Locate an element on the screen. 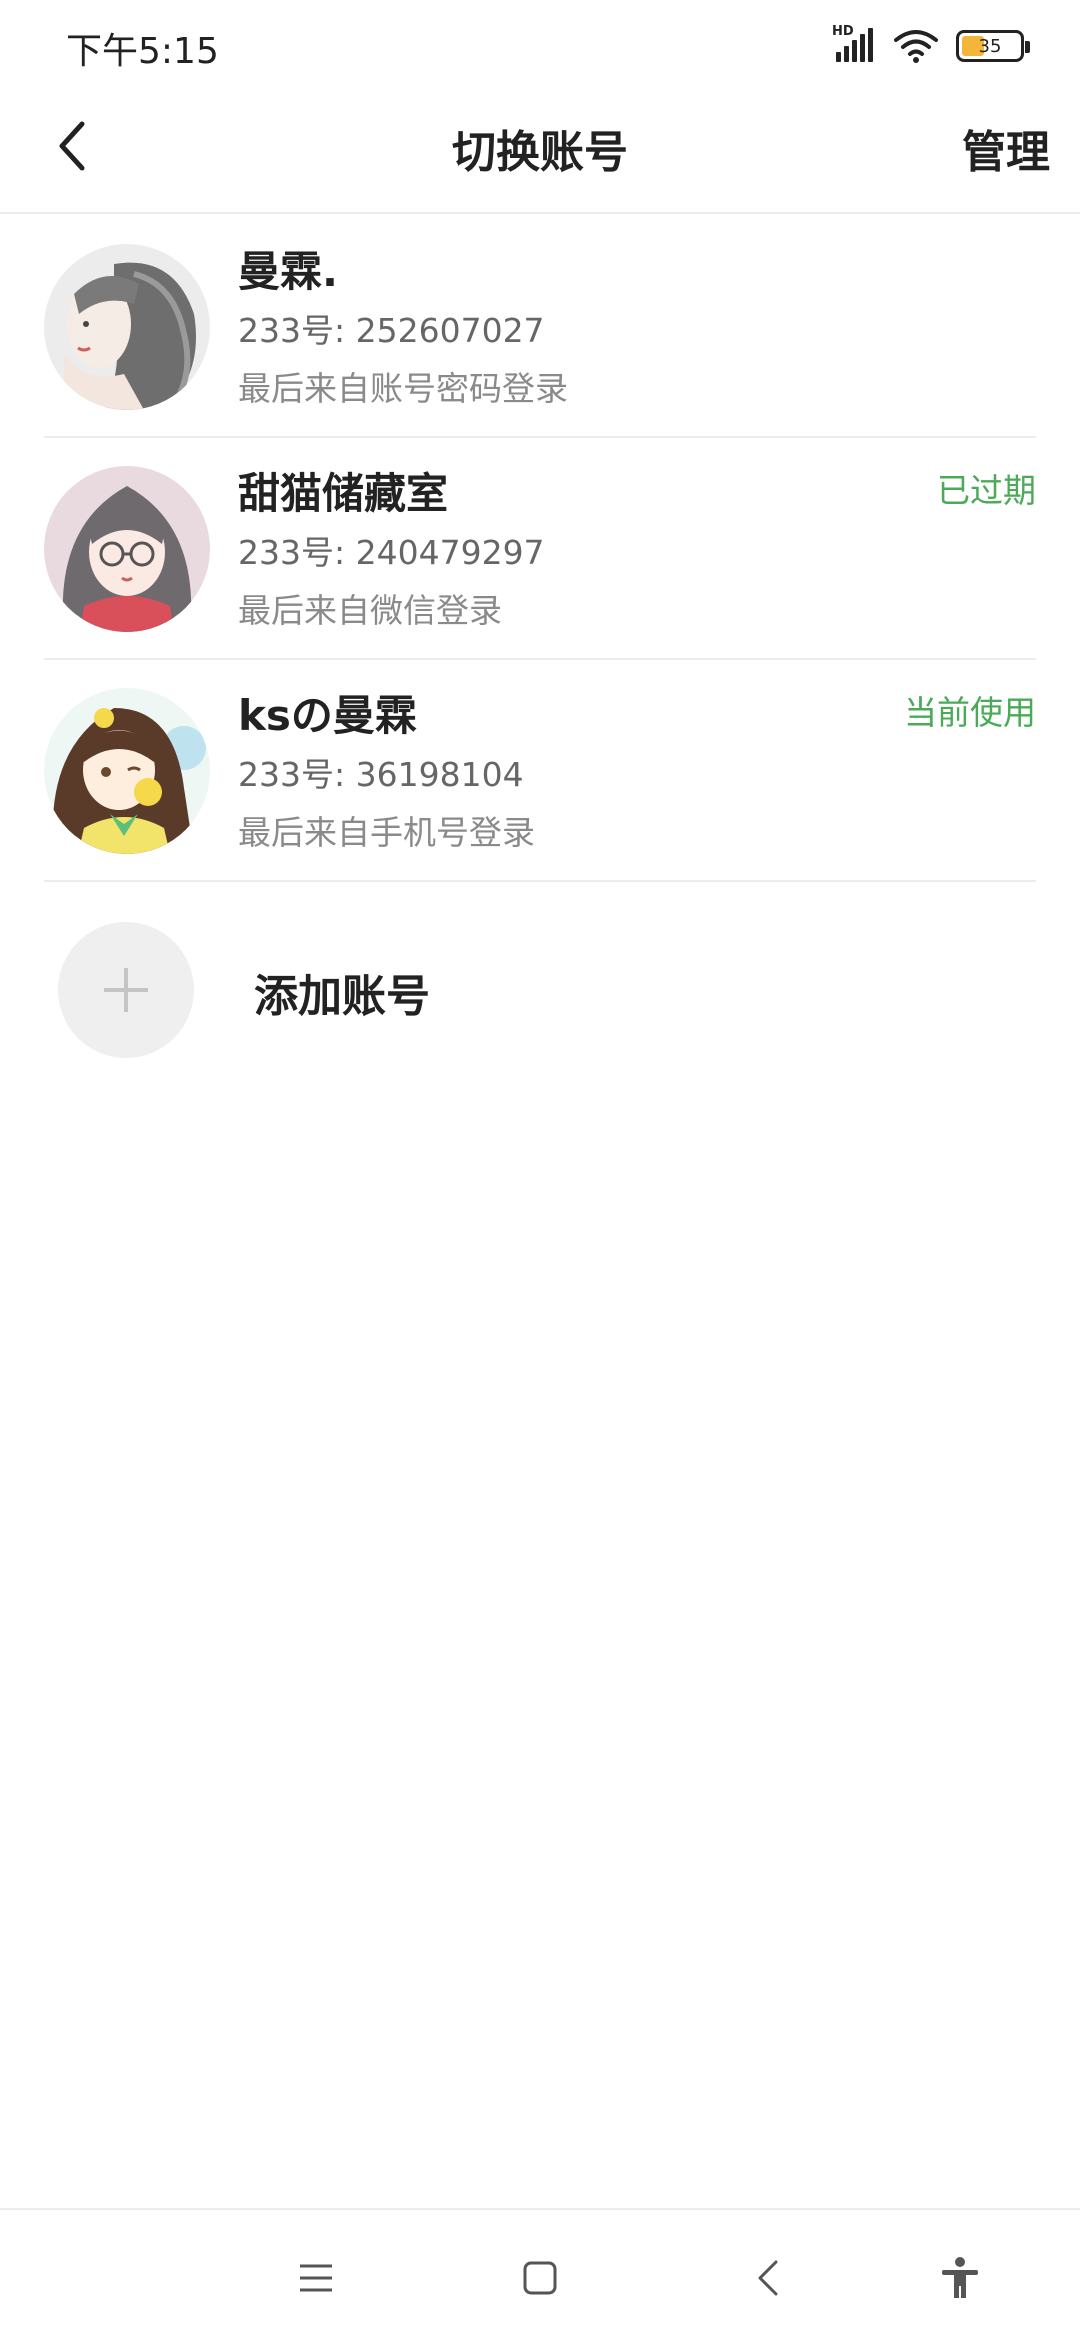  accessibility-button is located at coordinates (960, 2278).